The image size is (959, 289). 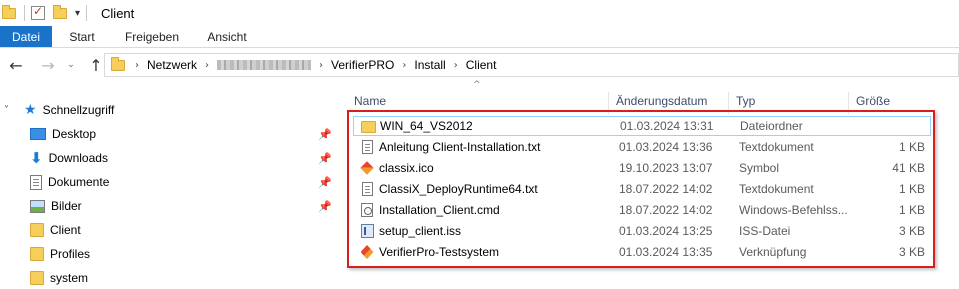 What do you see at coordinates (362, 65) in the screenshot?
I see `breadcrumb-verifierpro: VerifierPRO` at bounding box center [362, 65].